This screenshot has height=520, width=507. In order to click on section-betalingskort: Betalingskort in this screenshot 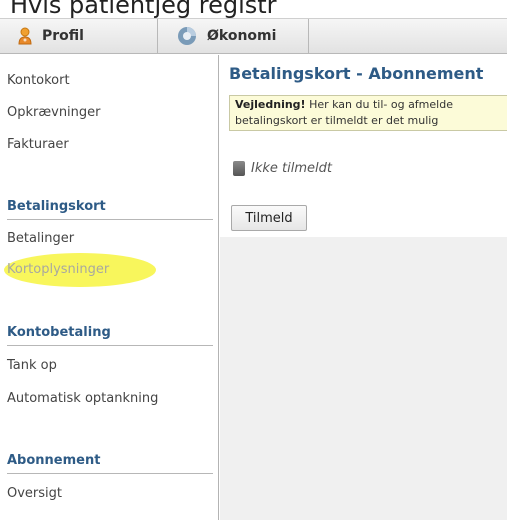, I will do `click(110, 209)`.